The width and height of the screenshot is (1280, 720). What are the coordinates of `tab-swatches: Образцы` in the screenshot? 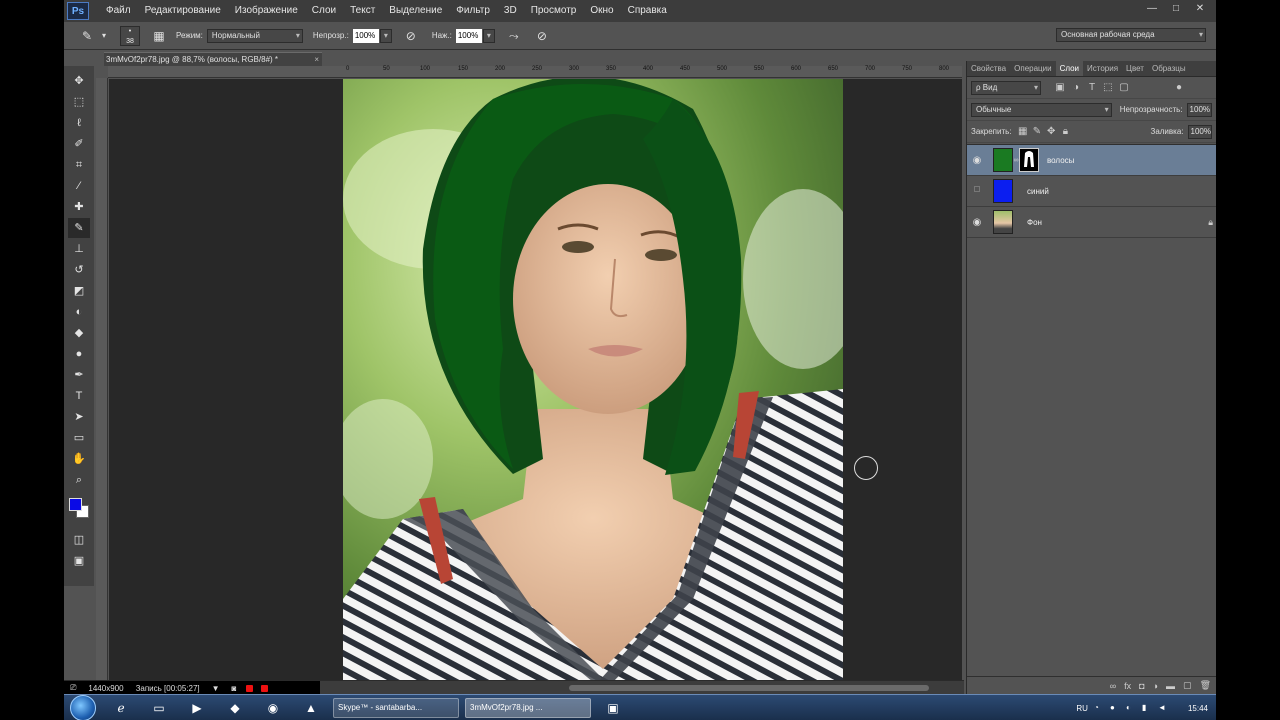 It's located at (1169, 68).